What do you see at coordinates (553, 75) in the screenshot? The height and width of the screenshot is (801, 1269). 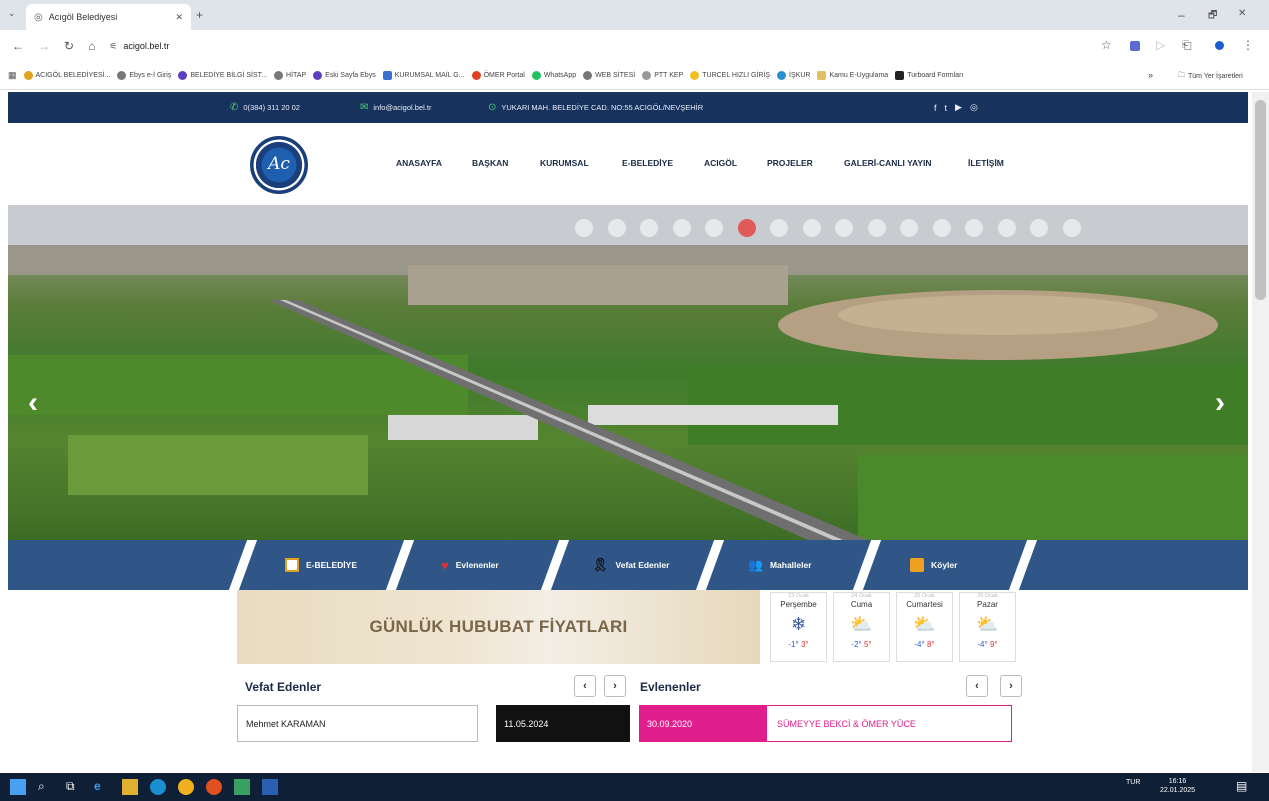 I see `bookmark-item: WhatsApp` at bounding box center [553, 75].